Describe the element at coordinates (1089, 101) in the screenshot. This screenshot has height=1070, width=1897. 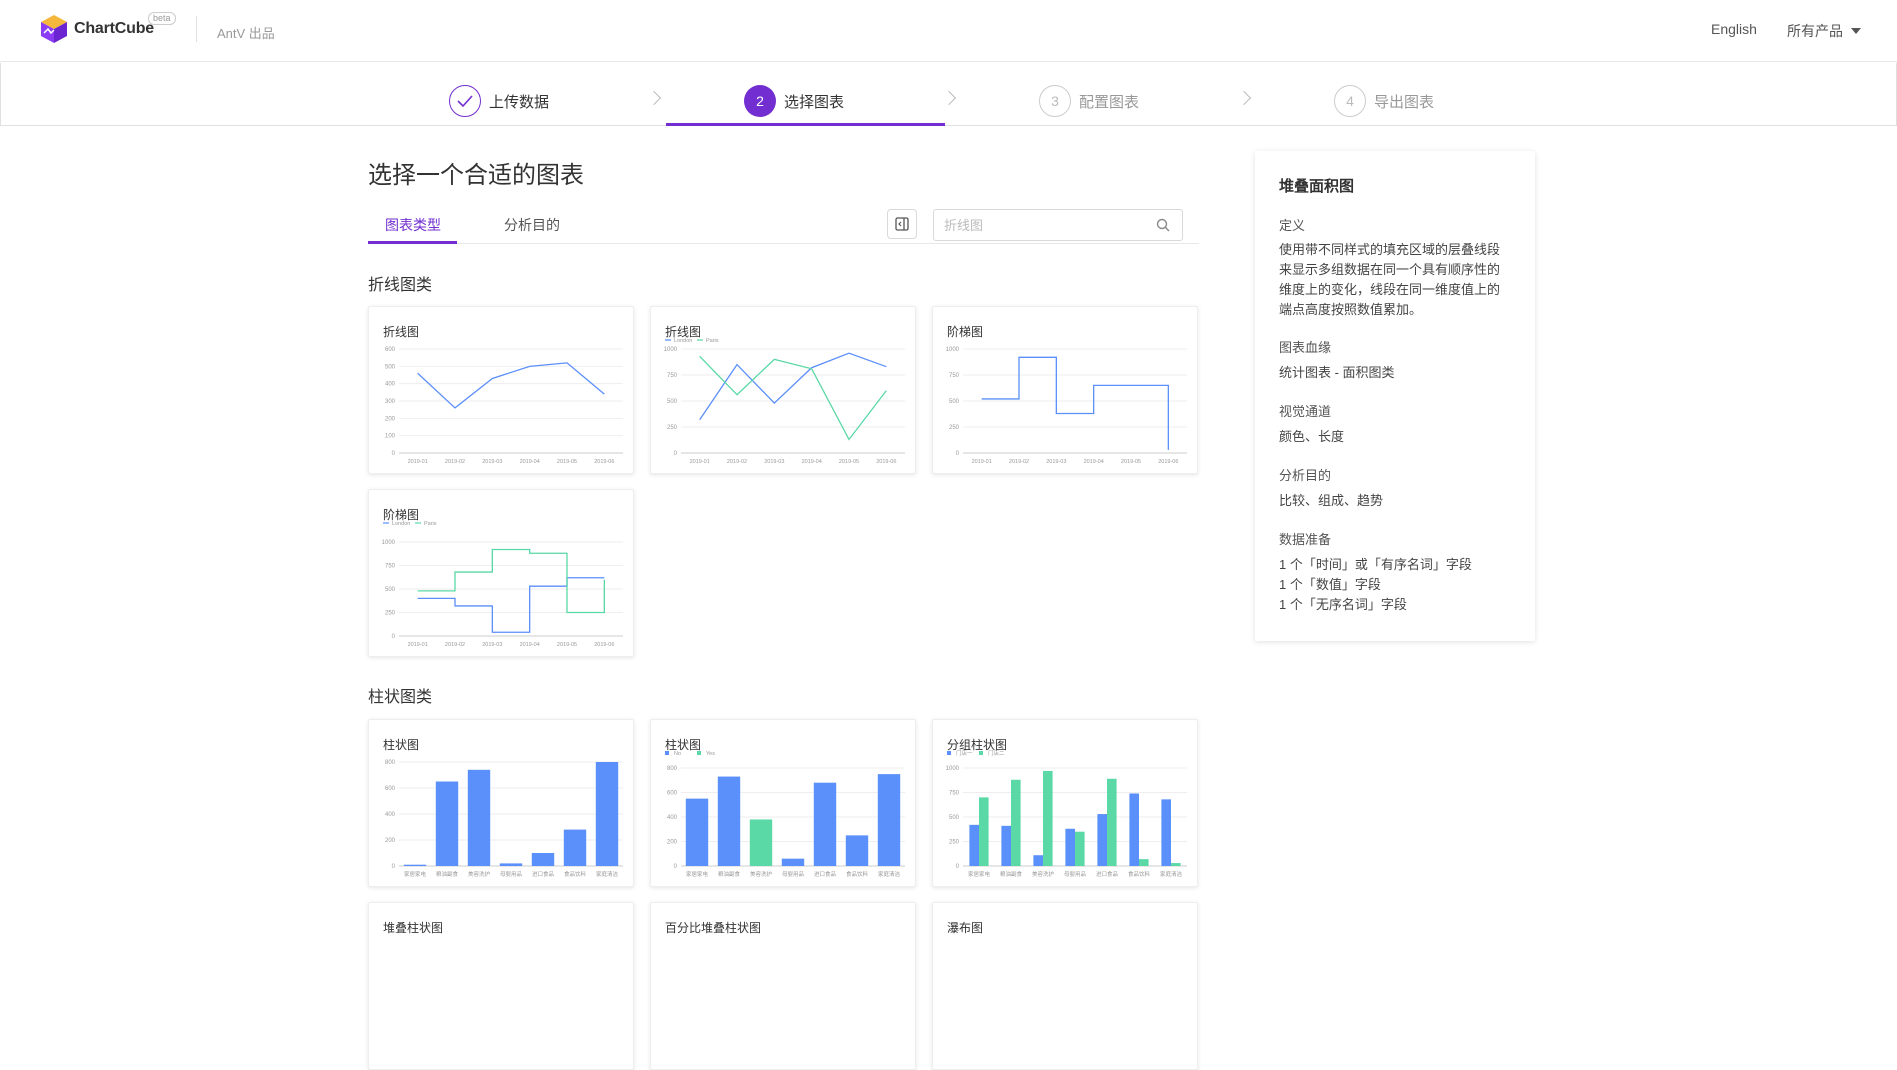
I see `step-configure-chart: 3 配置图表` at that location.